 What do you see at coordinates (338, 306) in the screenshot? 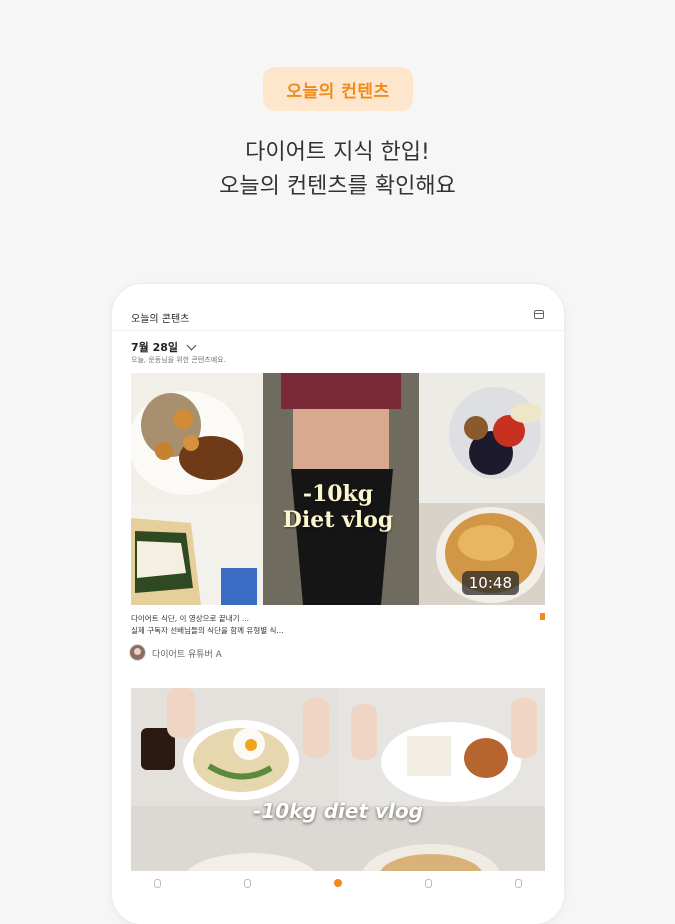
I see `app-header: 오늘의 콘텐츠` at bounding box center [338, 306].